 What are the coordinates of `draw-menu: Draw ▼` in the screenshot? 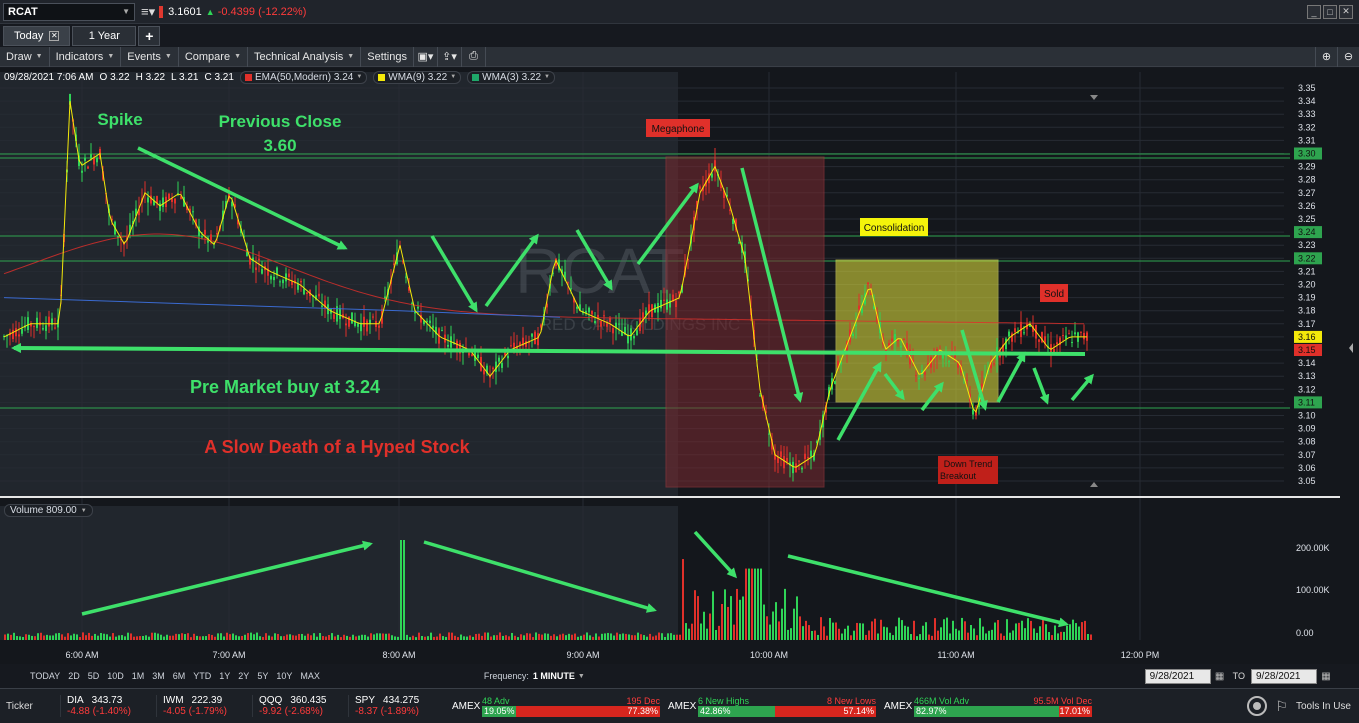 It's located at (25, 56).